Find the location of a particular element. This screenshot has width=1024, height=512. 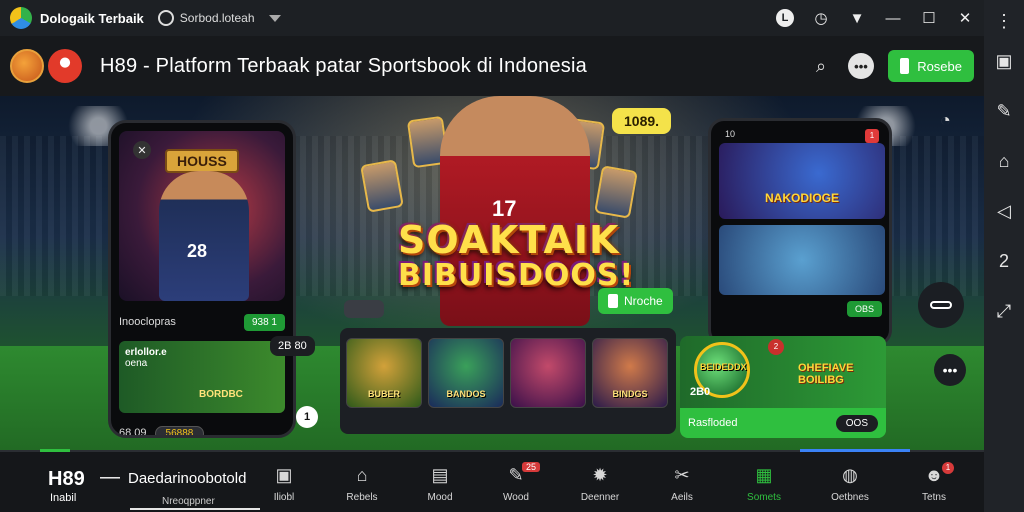

nav-item-somets: ▦ Somets is located at coordinates (764, 484).